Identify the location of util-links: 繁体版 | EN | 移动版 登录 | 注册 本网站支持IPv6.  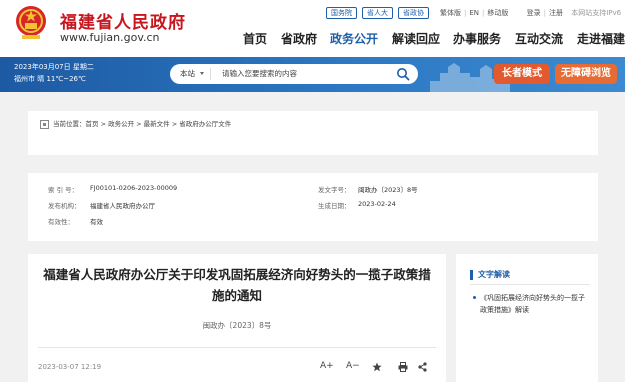
(531, 13).